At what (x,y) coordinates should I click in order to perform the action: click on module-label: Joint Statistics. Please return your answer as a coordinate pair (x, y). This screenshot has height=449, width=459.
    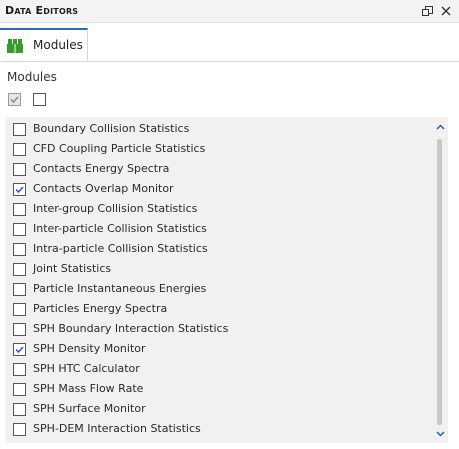
    Looking at the image, I should click on (72, 268).